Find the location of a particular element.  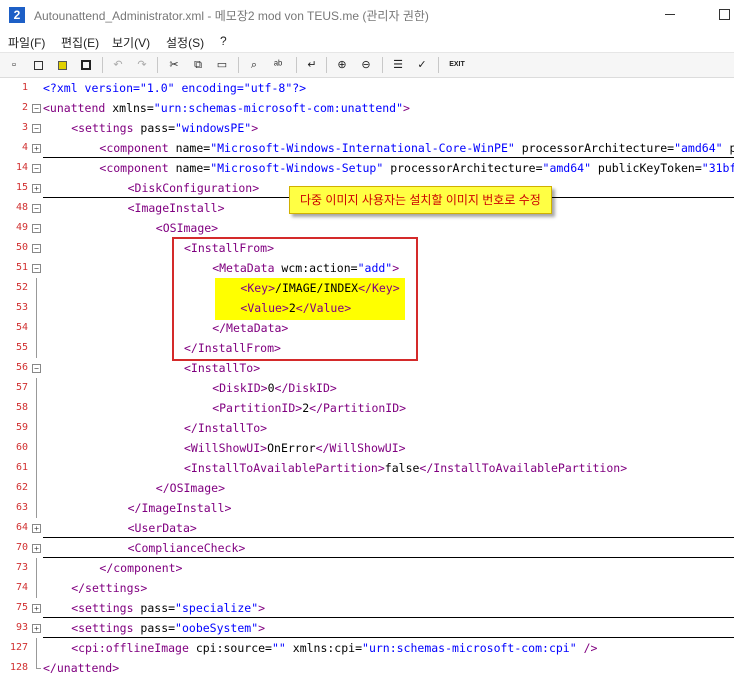

code-token-tag: <DiskConfiguration> is located at coordinates (193, 188).